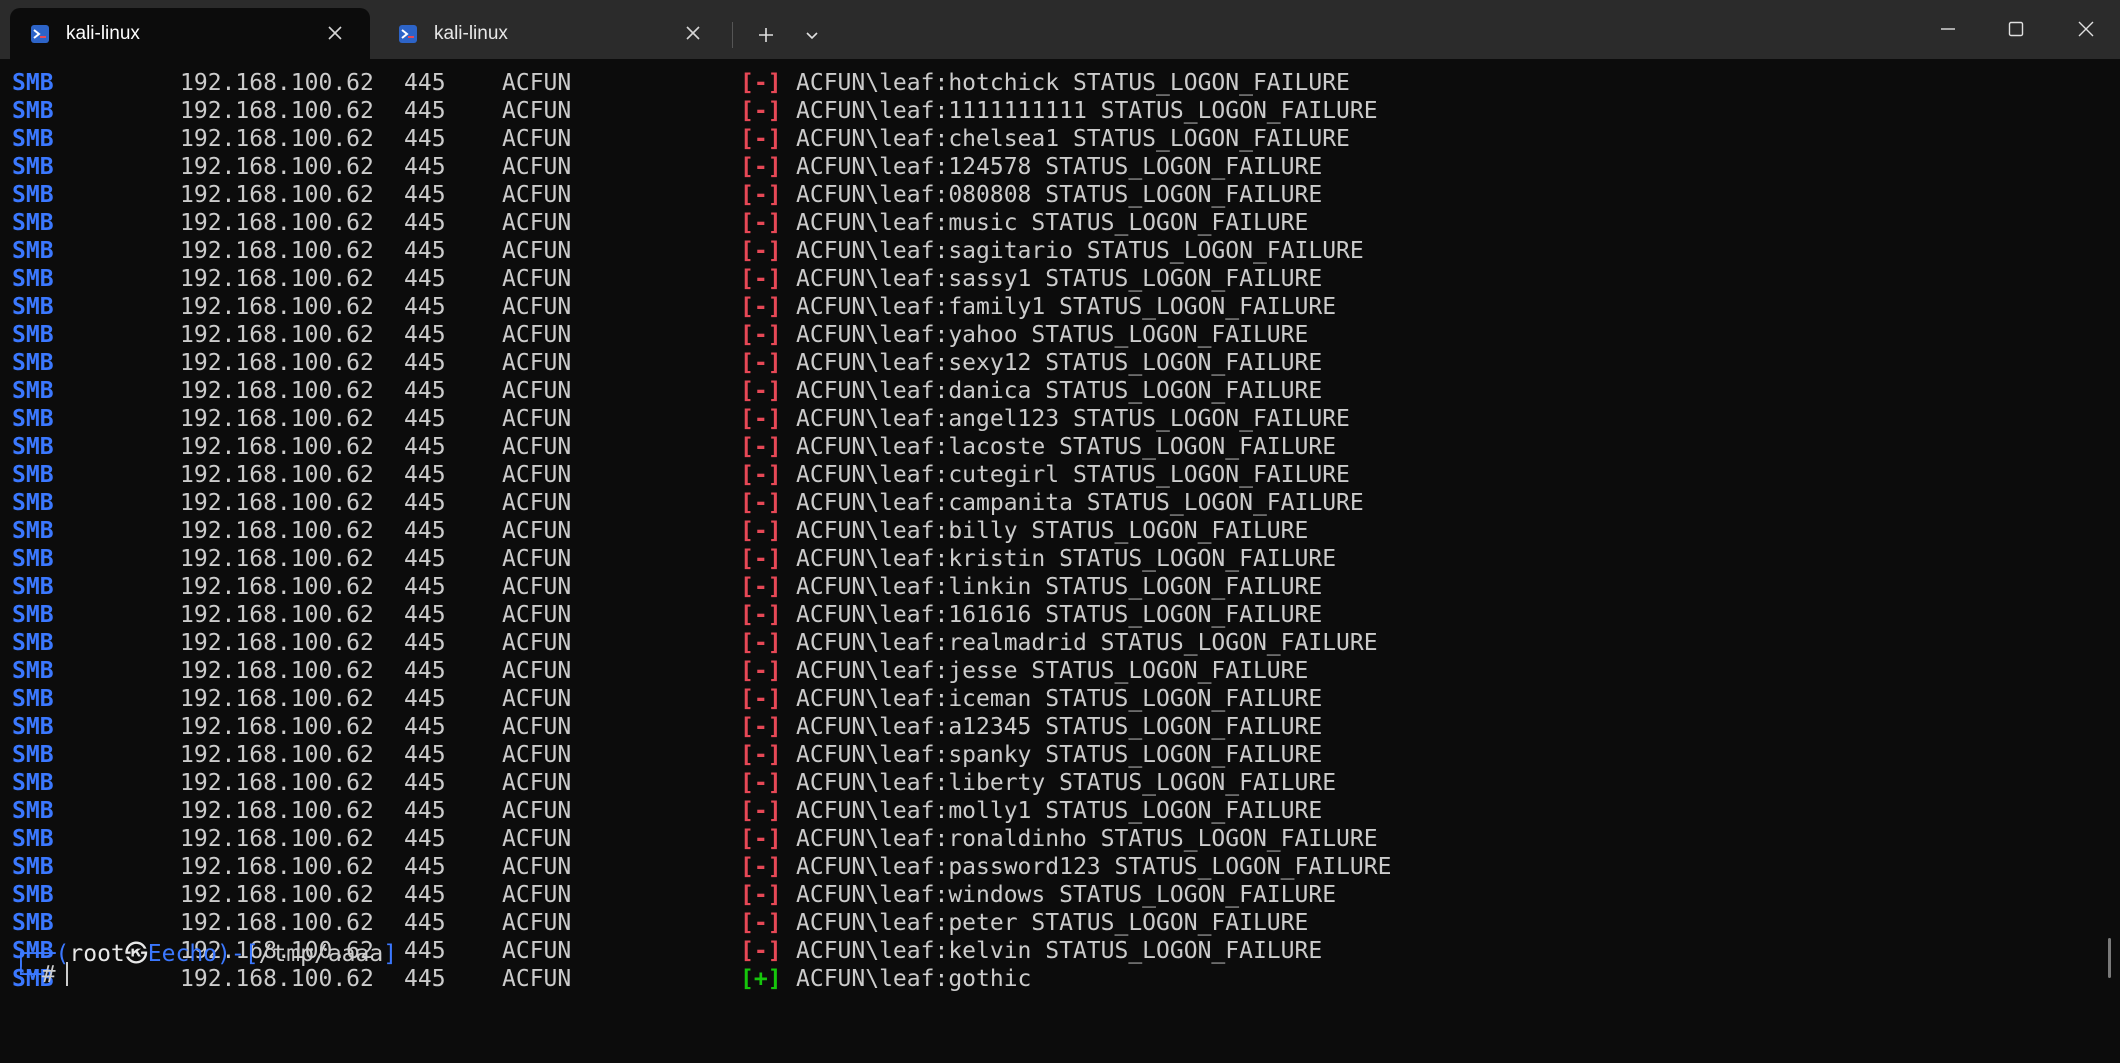 This screenshot has width=2120, height=1063. I want to click on login-message: ACFUN\leaf:angel123 STATUS_LOGON_FAILURE, so click(1073, 419).